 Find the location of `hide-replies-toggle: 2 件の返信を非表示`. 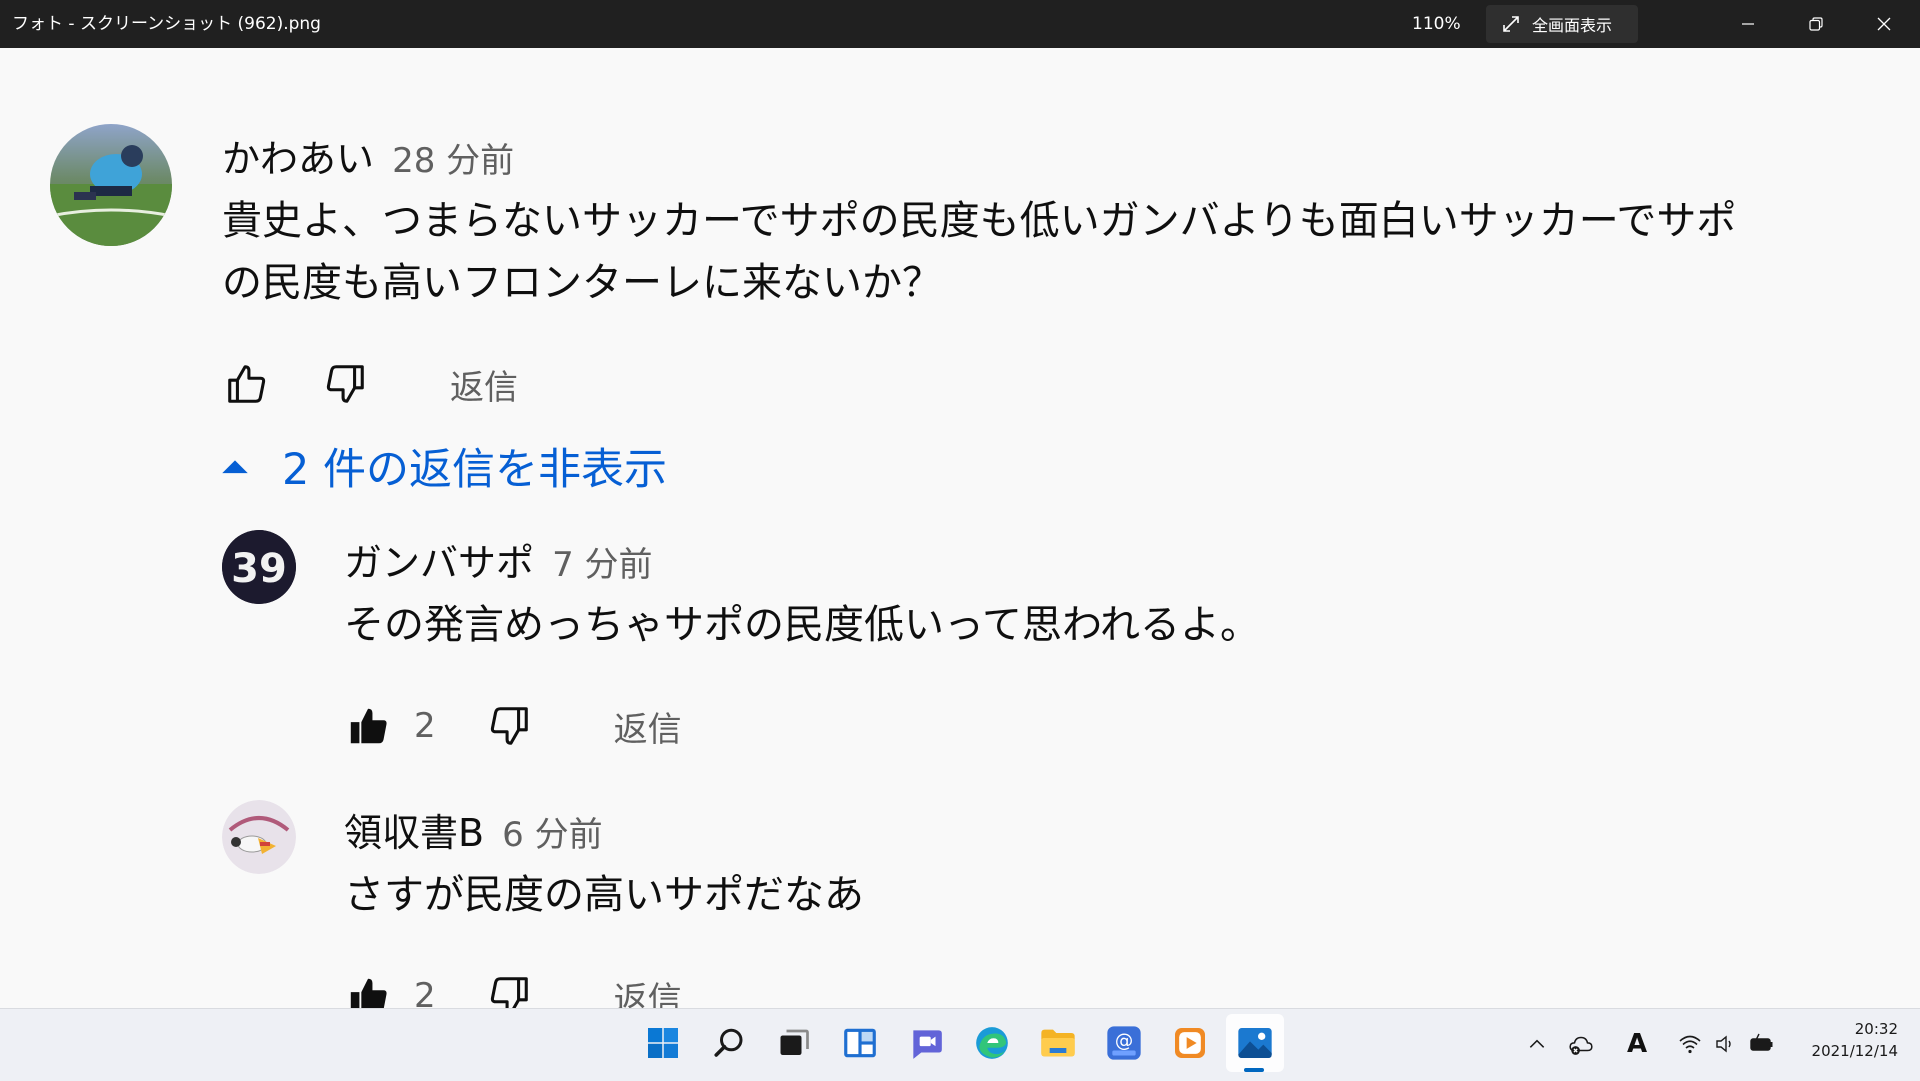

hide-replies-toggle: 2 件の返信を非表示 is located at coordinates (443, 466).